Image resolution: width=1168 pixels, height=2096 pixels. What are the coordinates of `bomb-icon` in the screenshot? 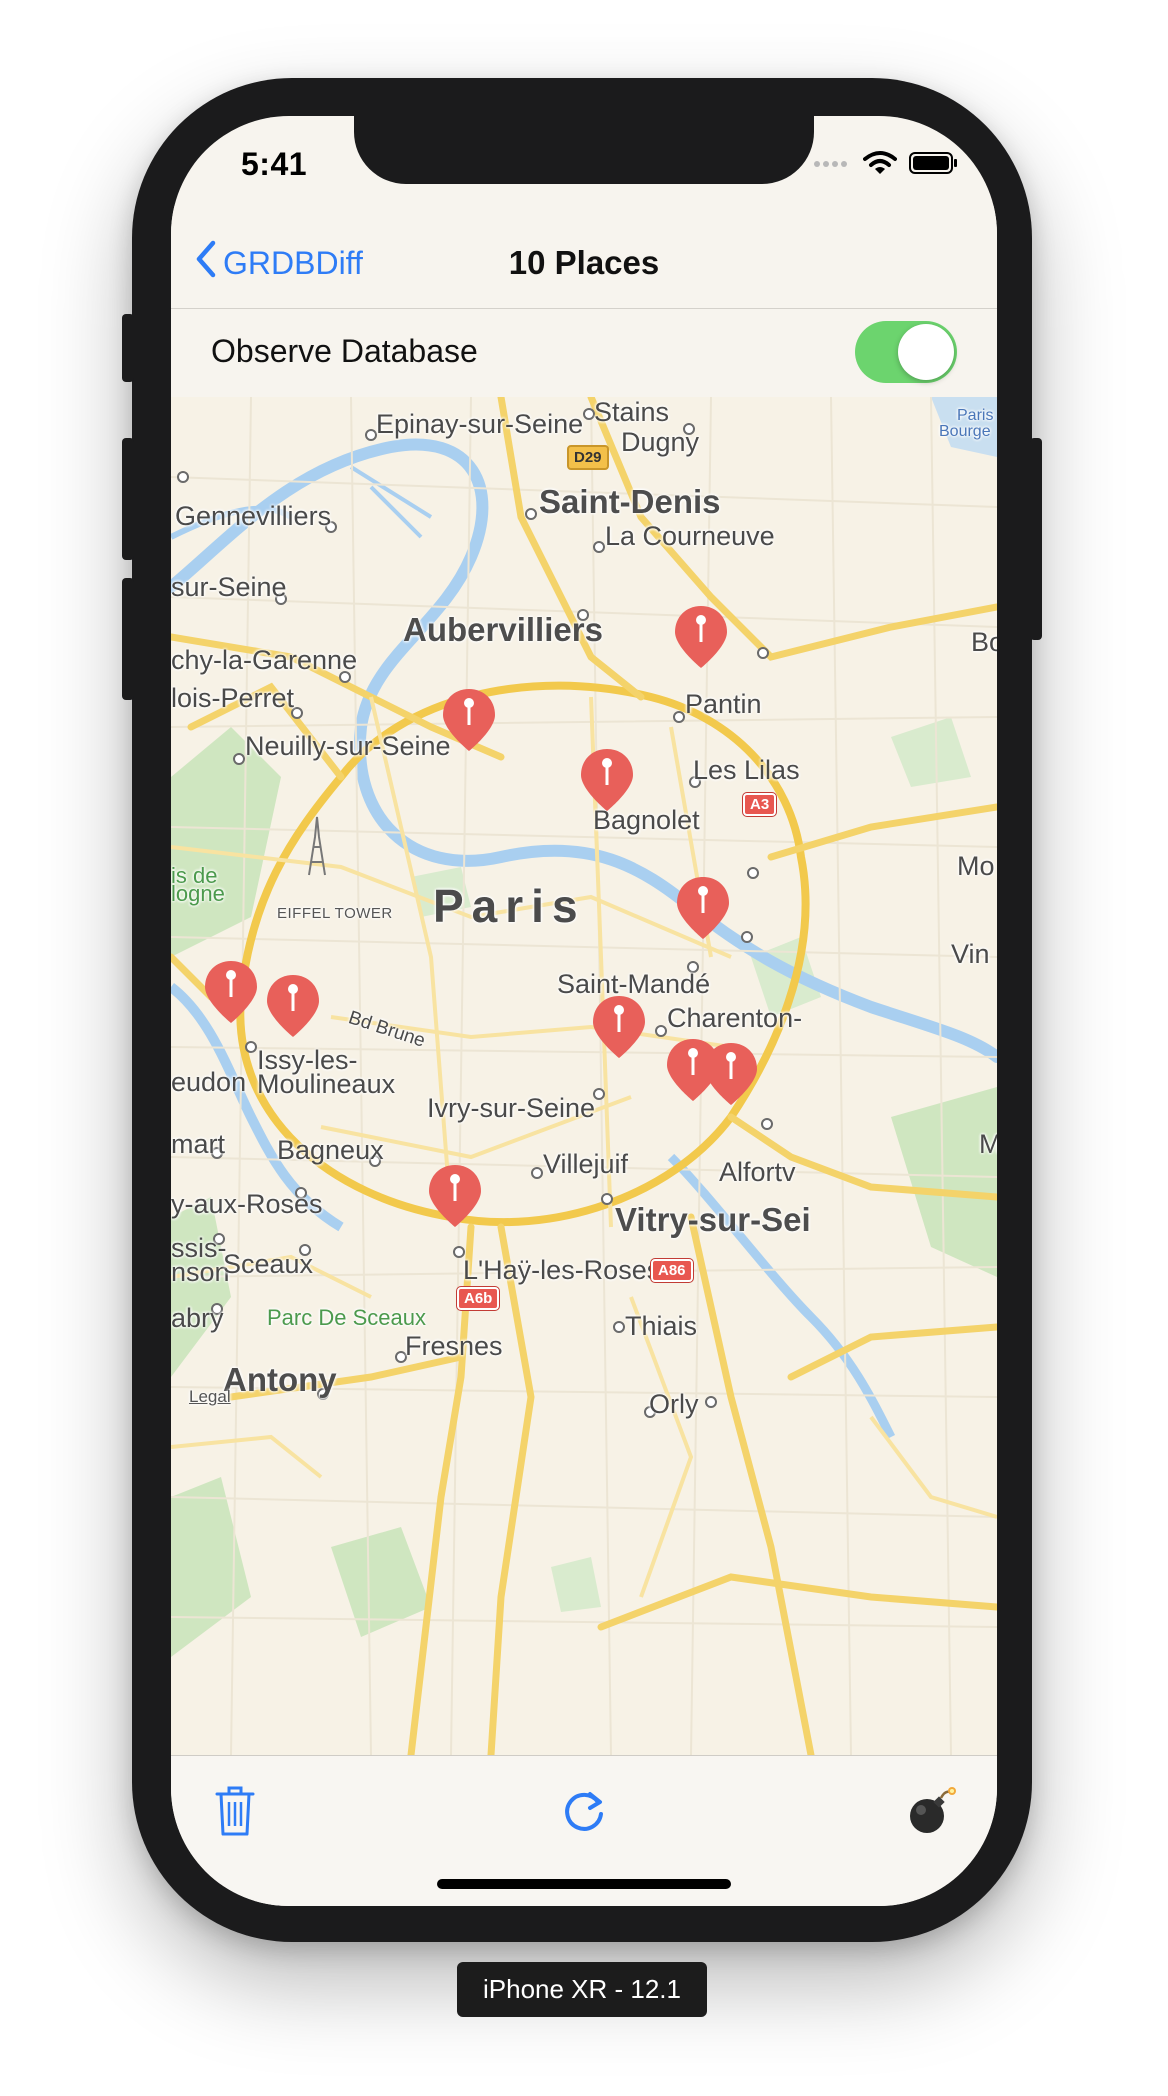 It's located at (931, 1810).